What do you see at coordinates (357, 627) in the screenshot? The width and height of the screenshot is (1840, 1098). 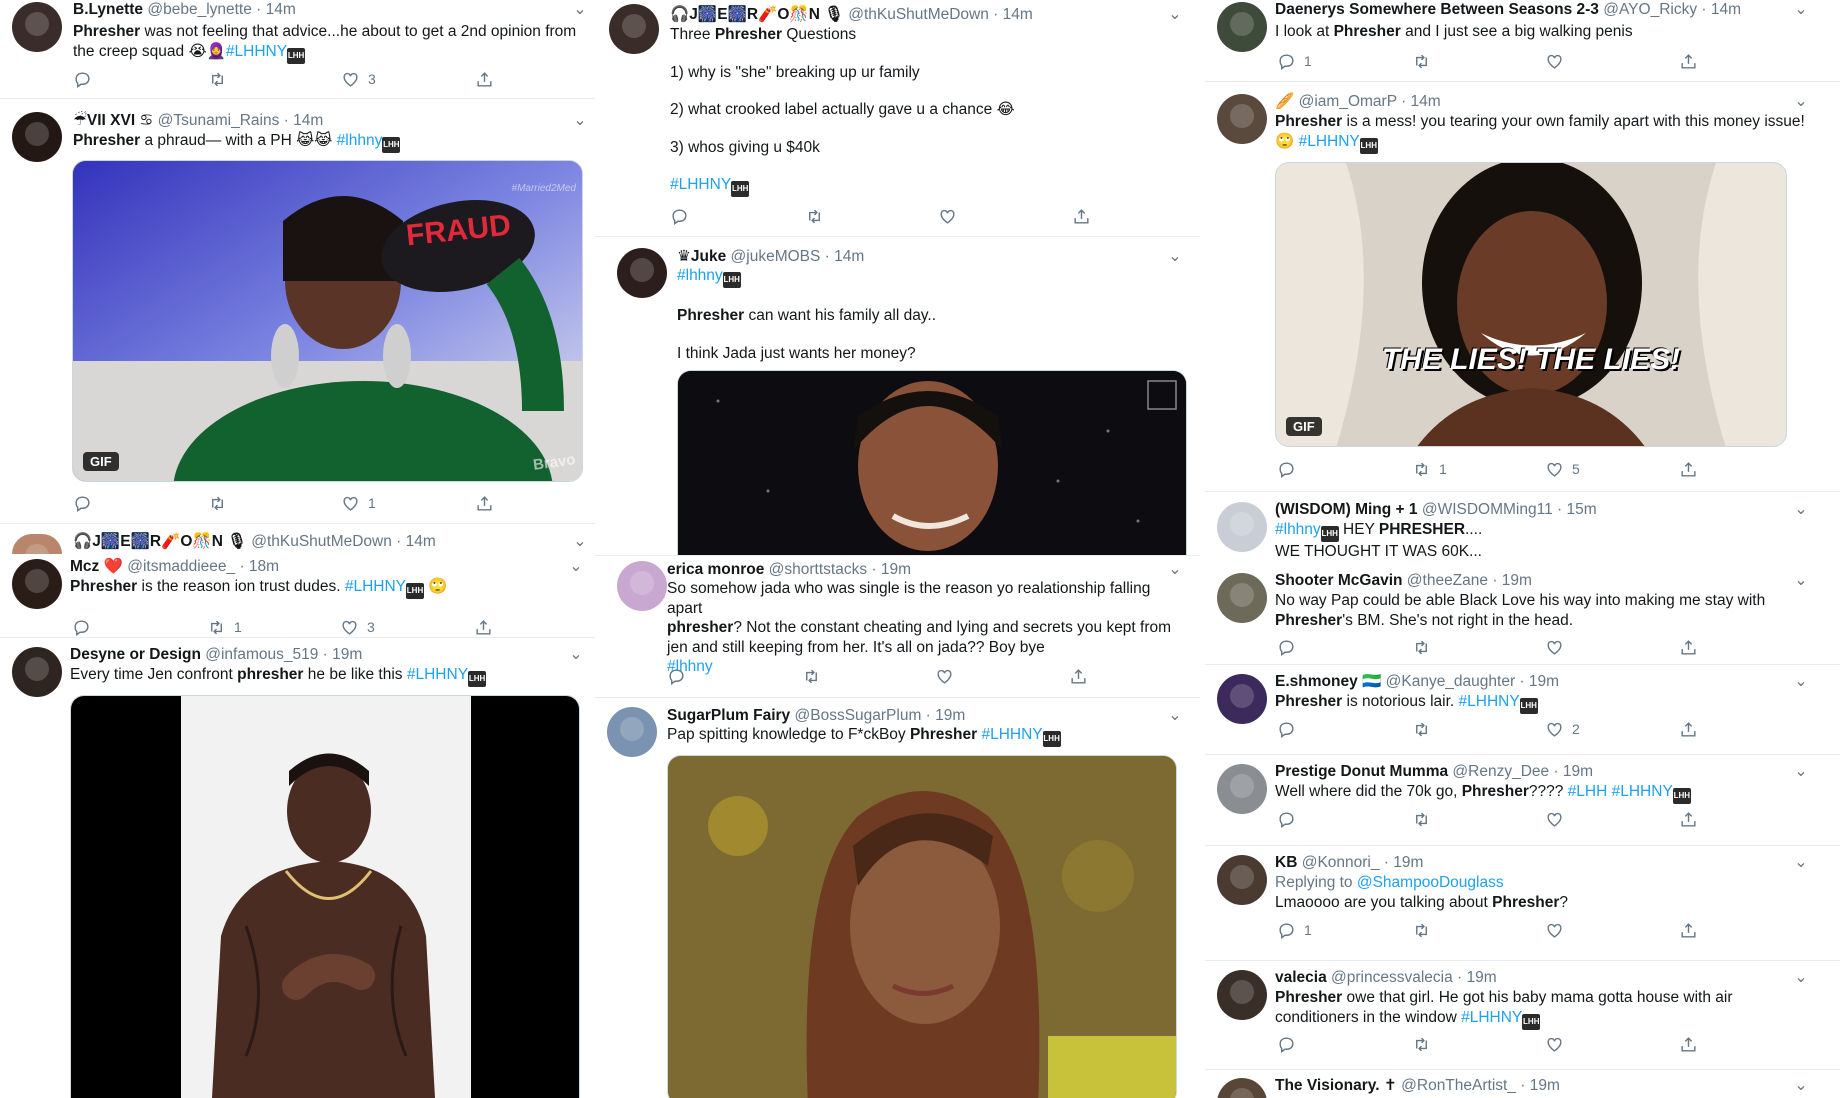 I see `like-button: 3` at bounding box center [357, 627].